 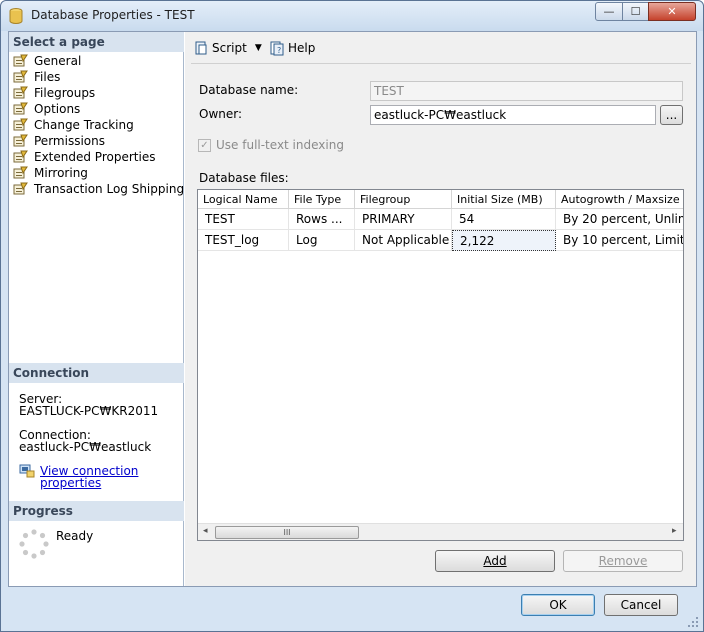 I want to click on toolbar-divider, so click(x=441, y=63).